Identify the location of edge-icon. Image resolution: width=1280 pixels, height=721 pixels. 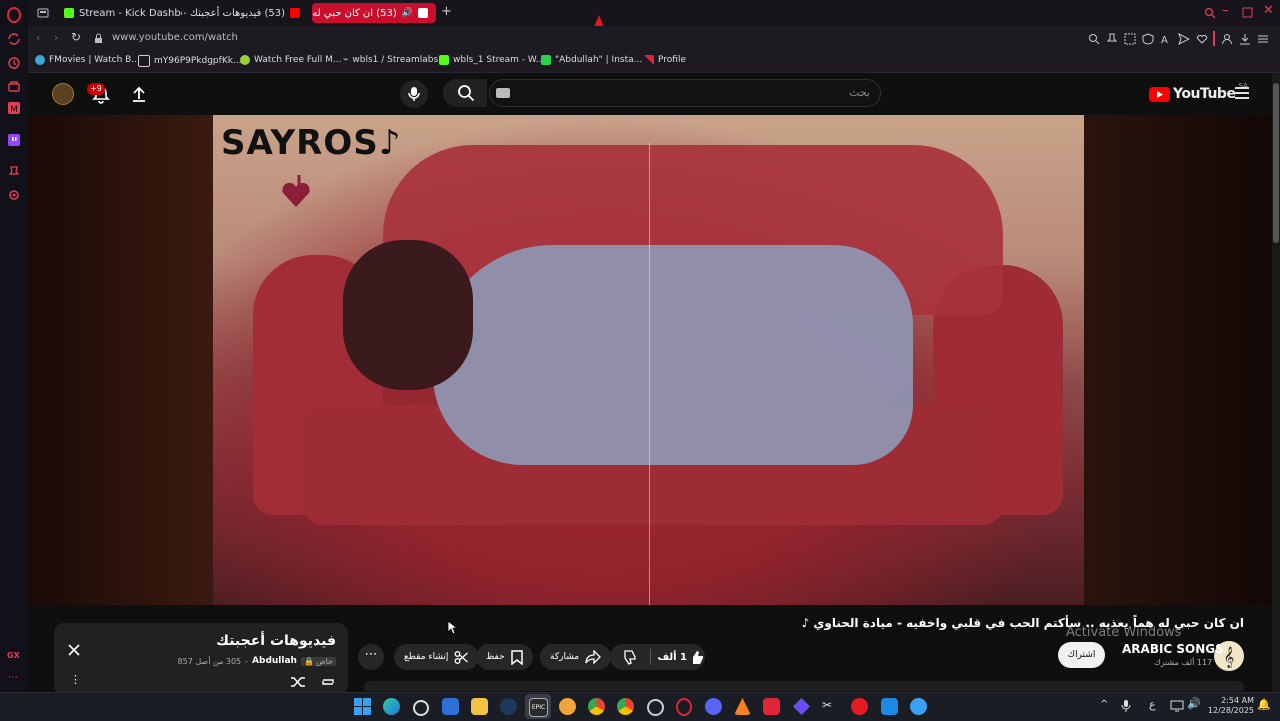
(391, 706).